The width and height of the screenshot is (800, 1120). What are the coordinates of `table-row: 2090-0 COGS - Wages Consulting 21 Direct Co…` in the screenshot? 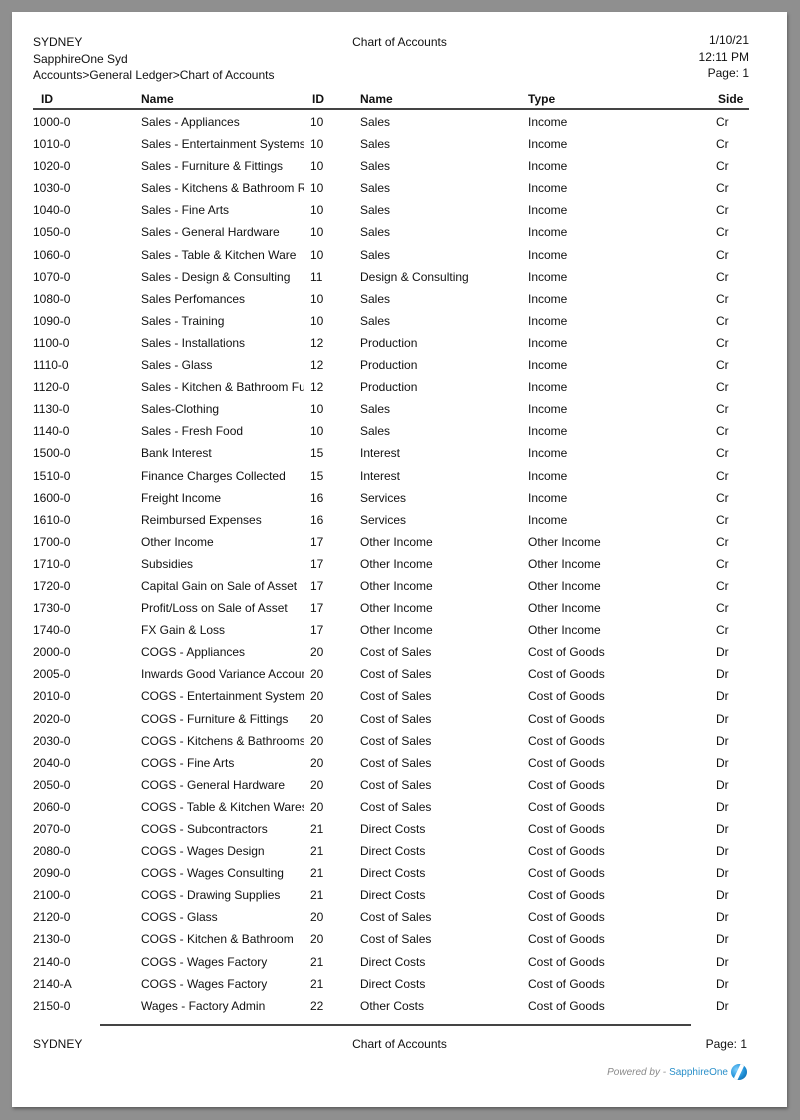 It's located at (391, 875).